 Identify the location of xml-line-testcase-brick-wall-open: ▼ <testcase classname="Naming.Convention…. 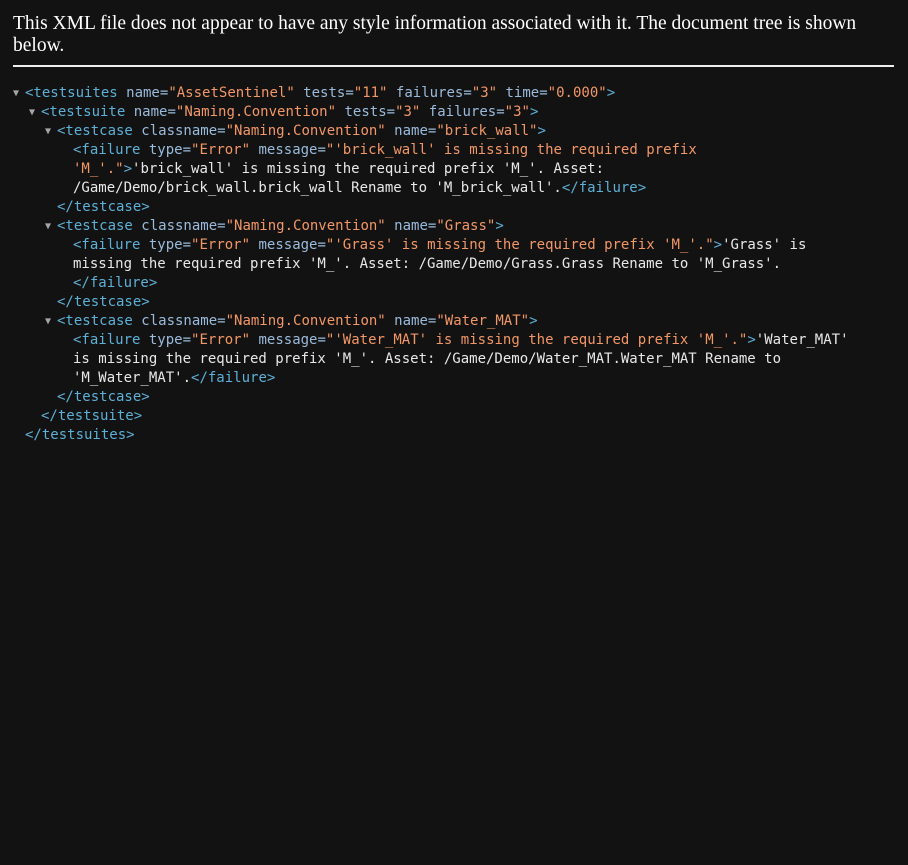
(454, 131).